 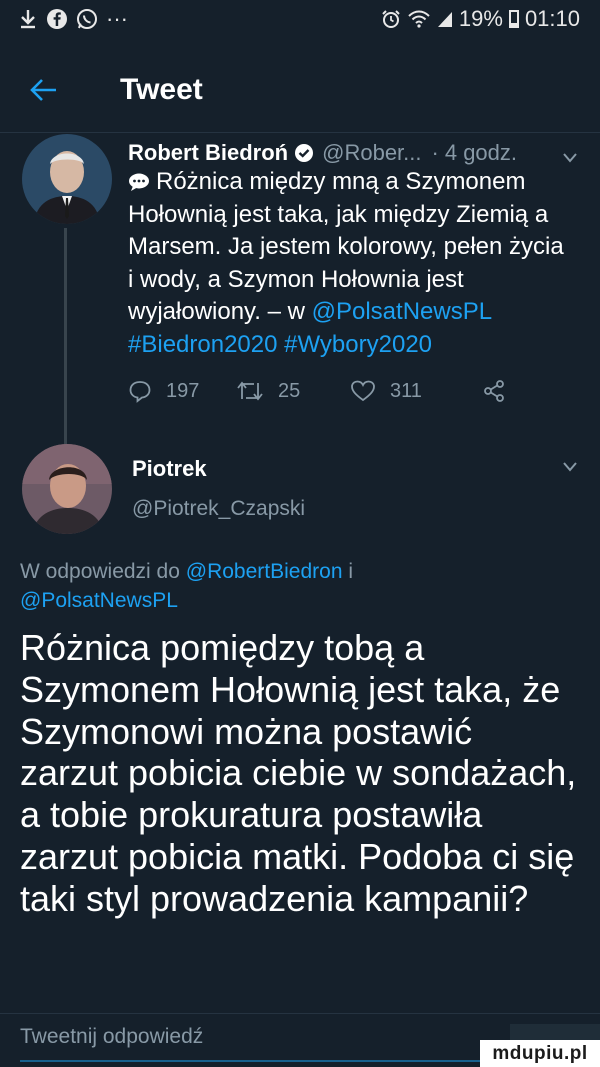 I want to click on whatsapp-icon, so click(x=87, y=19).